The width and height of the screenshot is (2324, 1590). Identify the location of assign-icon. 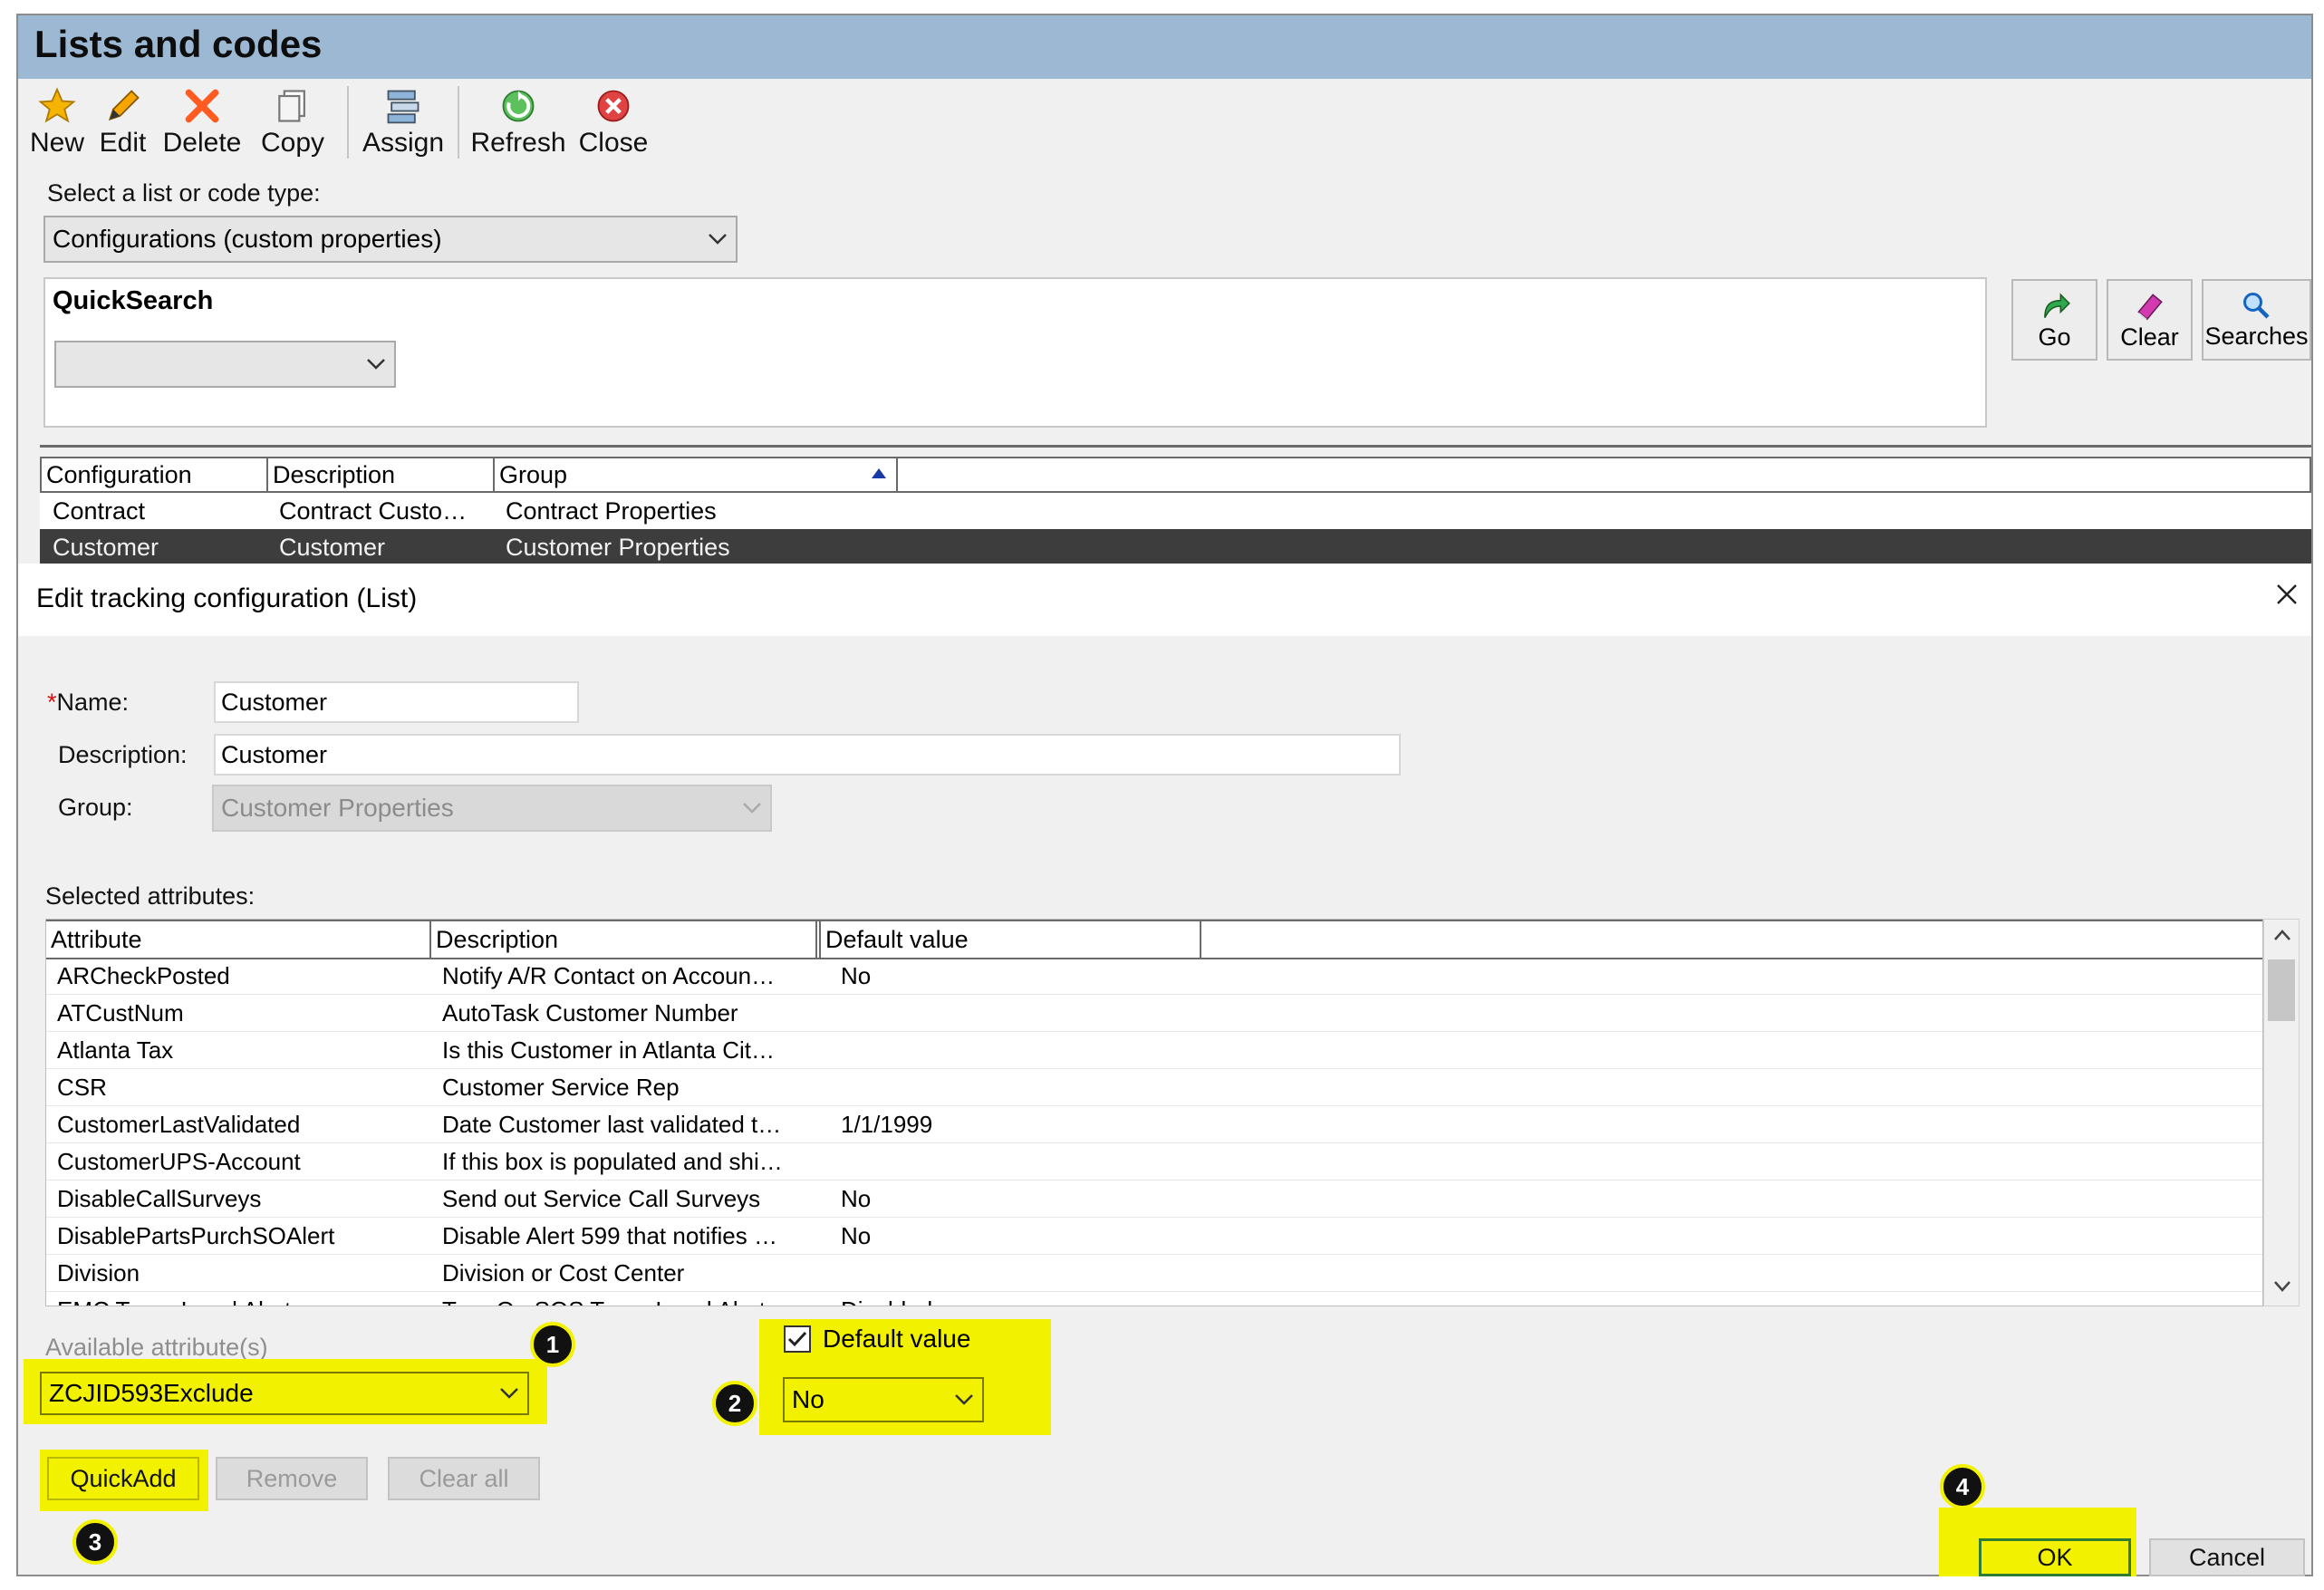
(403, 107).